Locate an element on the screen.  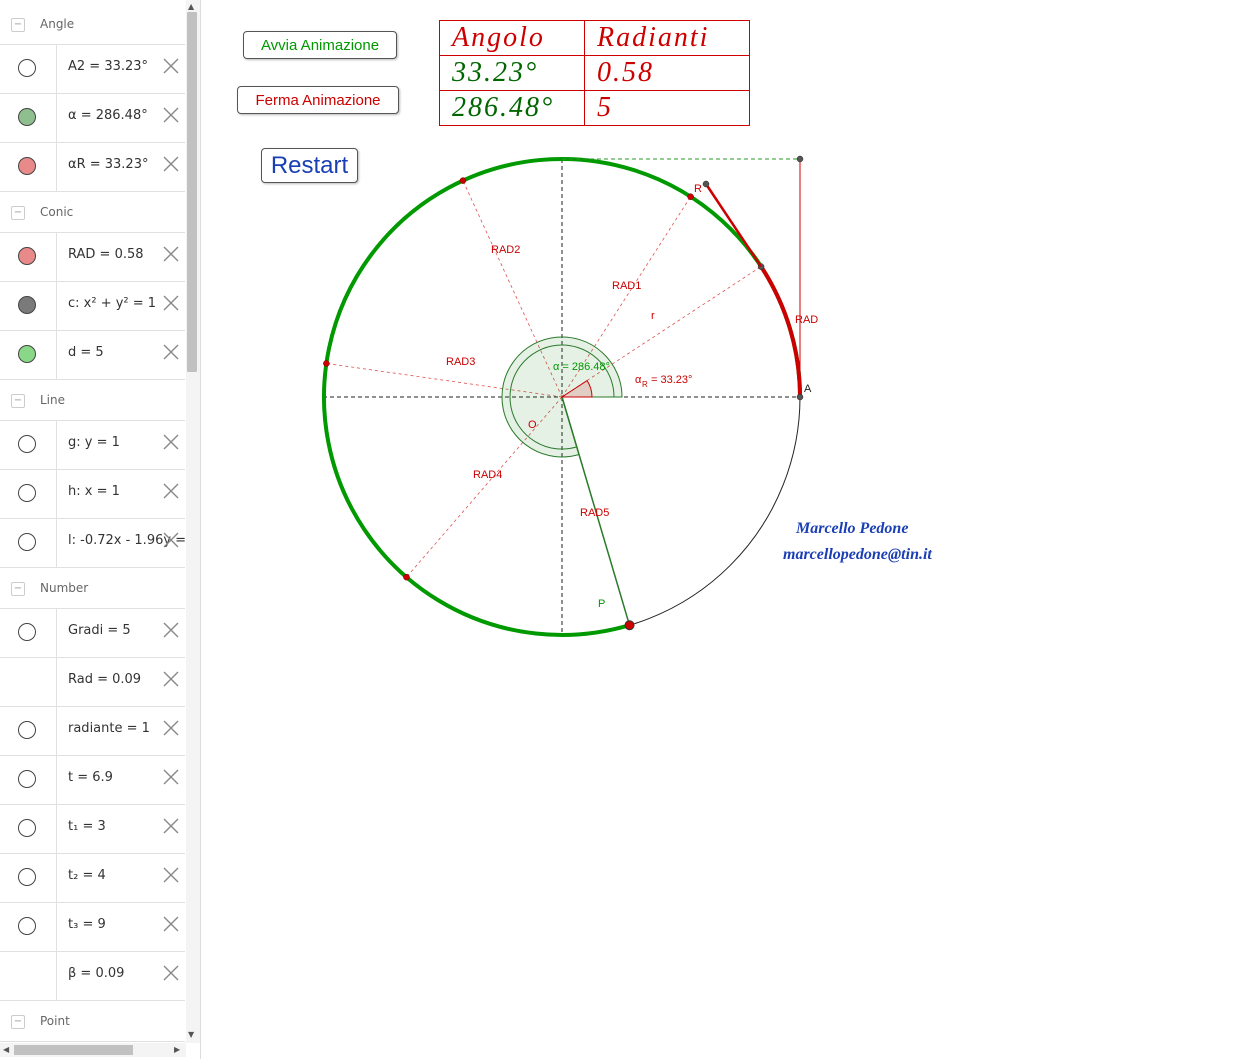
list-item: d = 5 is located at coordinates (92, 355).